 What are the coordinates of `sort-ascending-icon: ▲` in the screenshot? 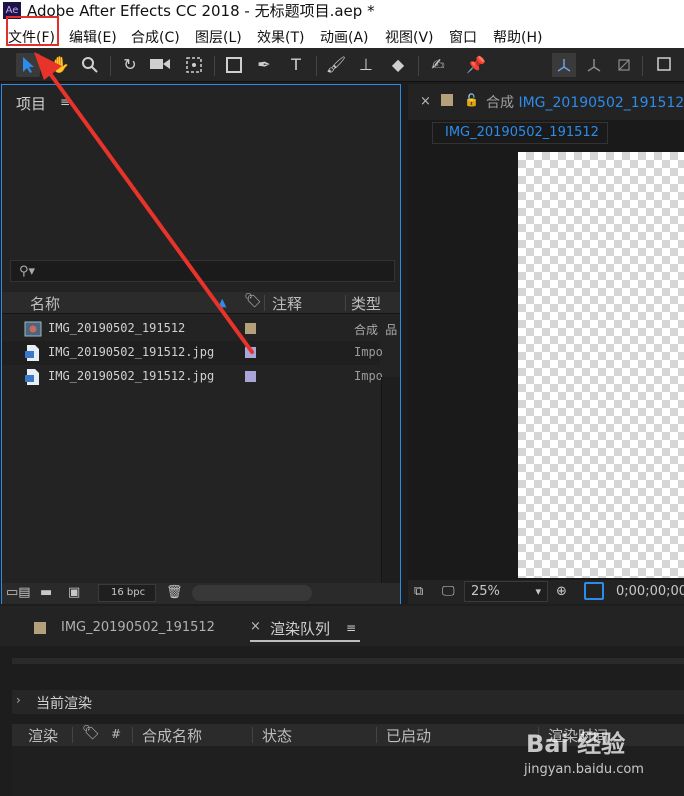 It's located at (222, 302).